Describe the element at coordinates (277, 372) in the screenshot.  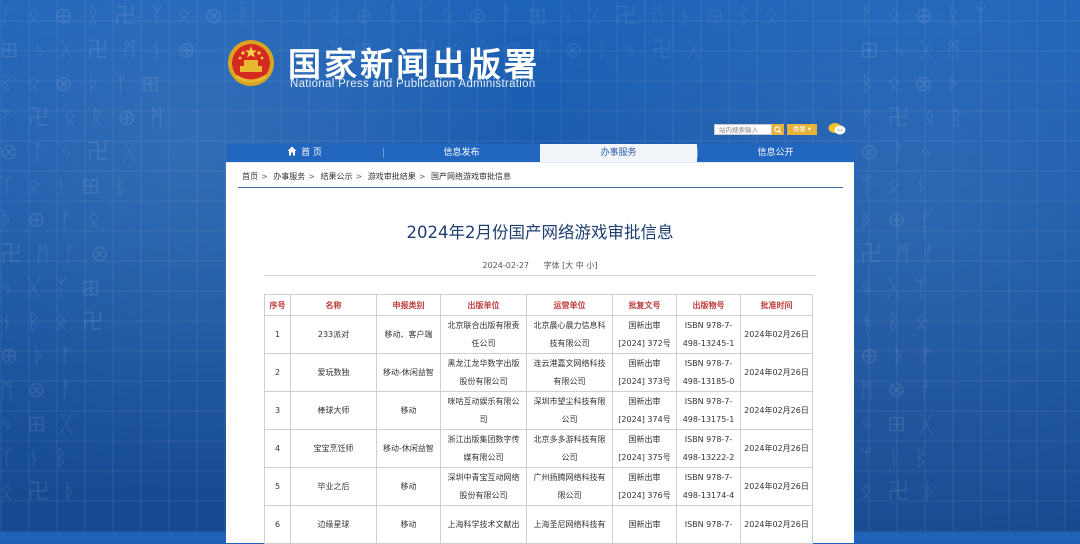
I see `cell-no: 2` at that location.